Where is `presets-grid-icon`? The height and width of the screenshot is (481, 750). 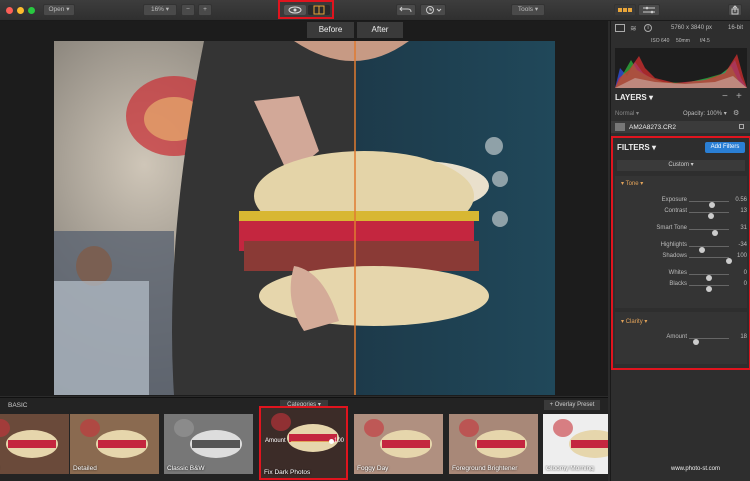 presets-grid-icon is located at coordinates (625, 10).